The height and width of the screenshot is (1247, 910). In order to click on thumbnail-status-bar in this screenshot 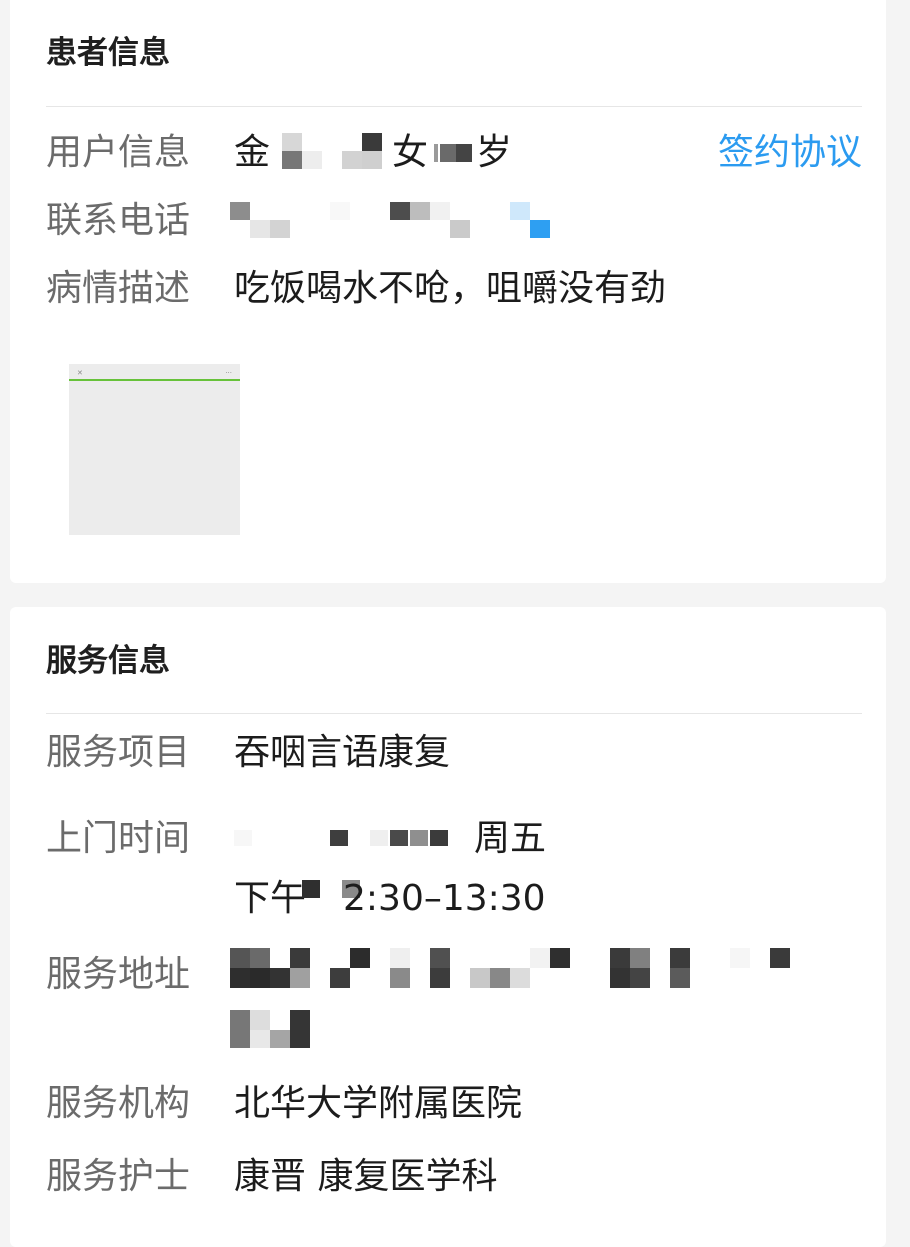, I will do `click(154, 369)`.